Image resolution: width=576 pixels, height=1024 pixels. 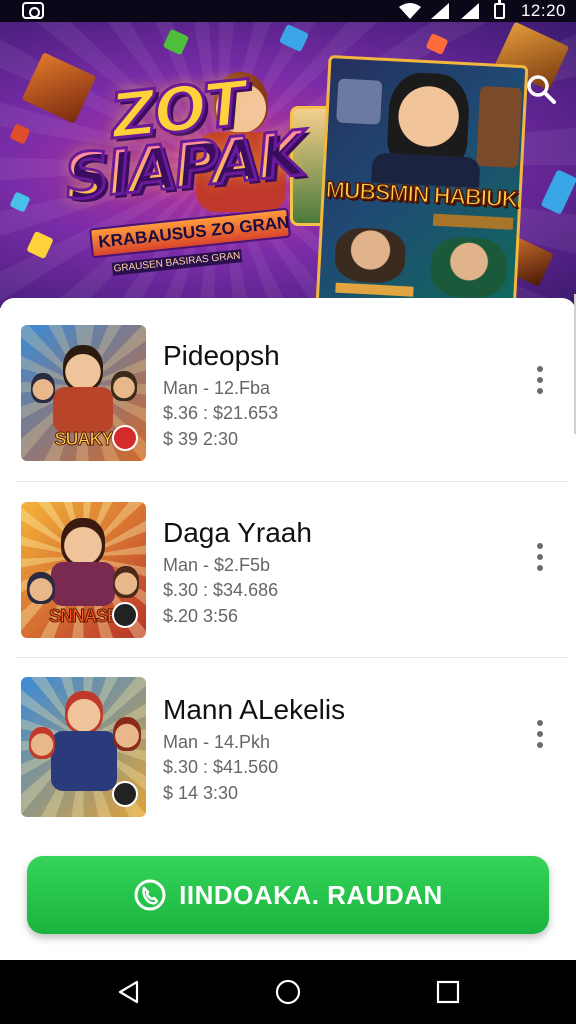 I want to click on item-time: $ 39 2:30, so click(x=201, y=439).